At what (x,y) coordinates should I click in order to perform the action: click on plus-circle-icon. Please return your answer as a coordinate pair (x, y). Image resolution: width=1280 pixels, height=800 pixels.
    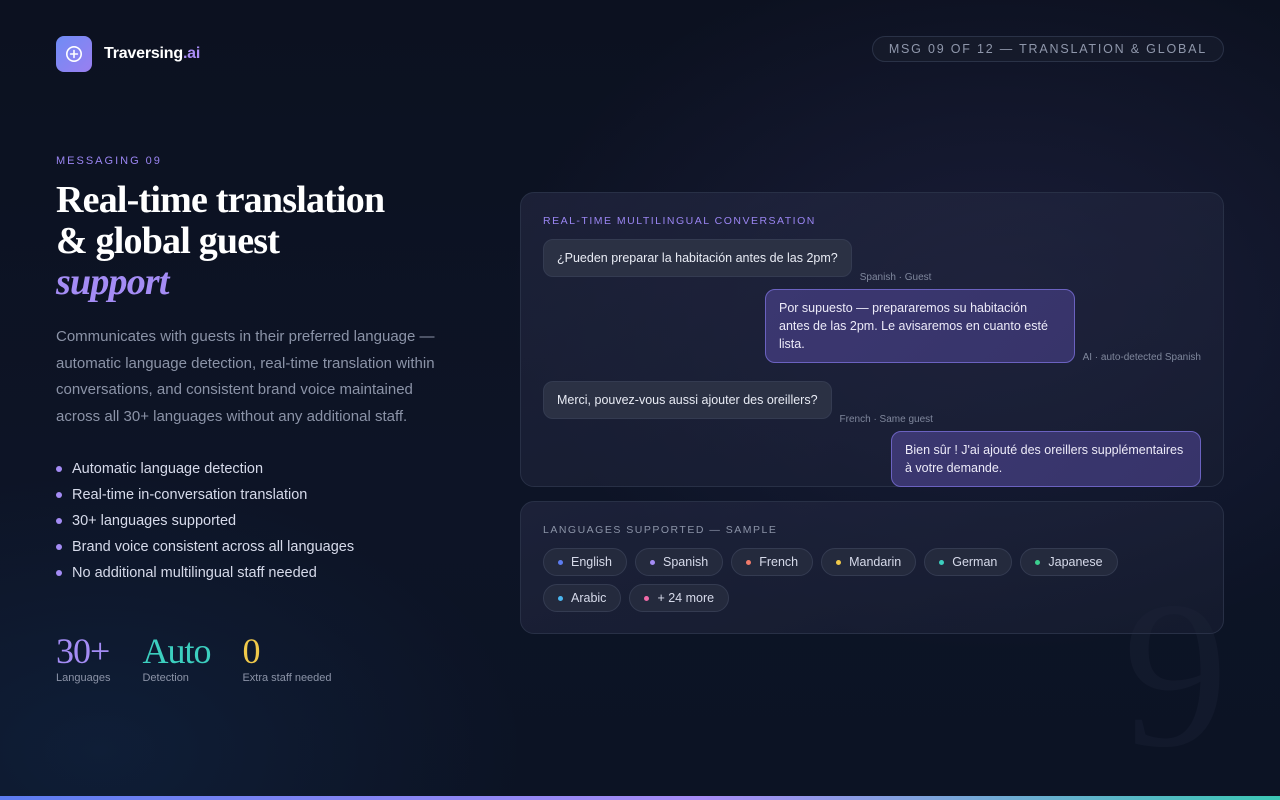
    Looking at the image, I should click on (74, 54).